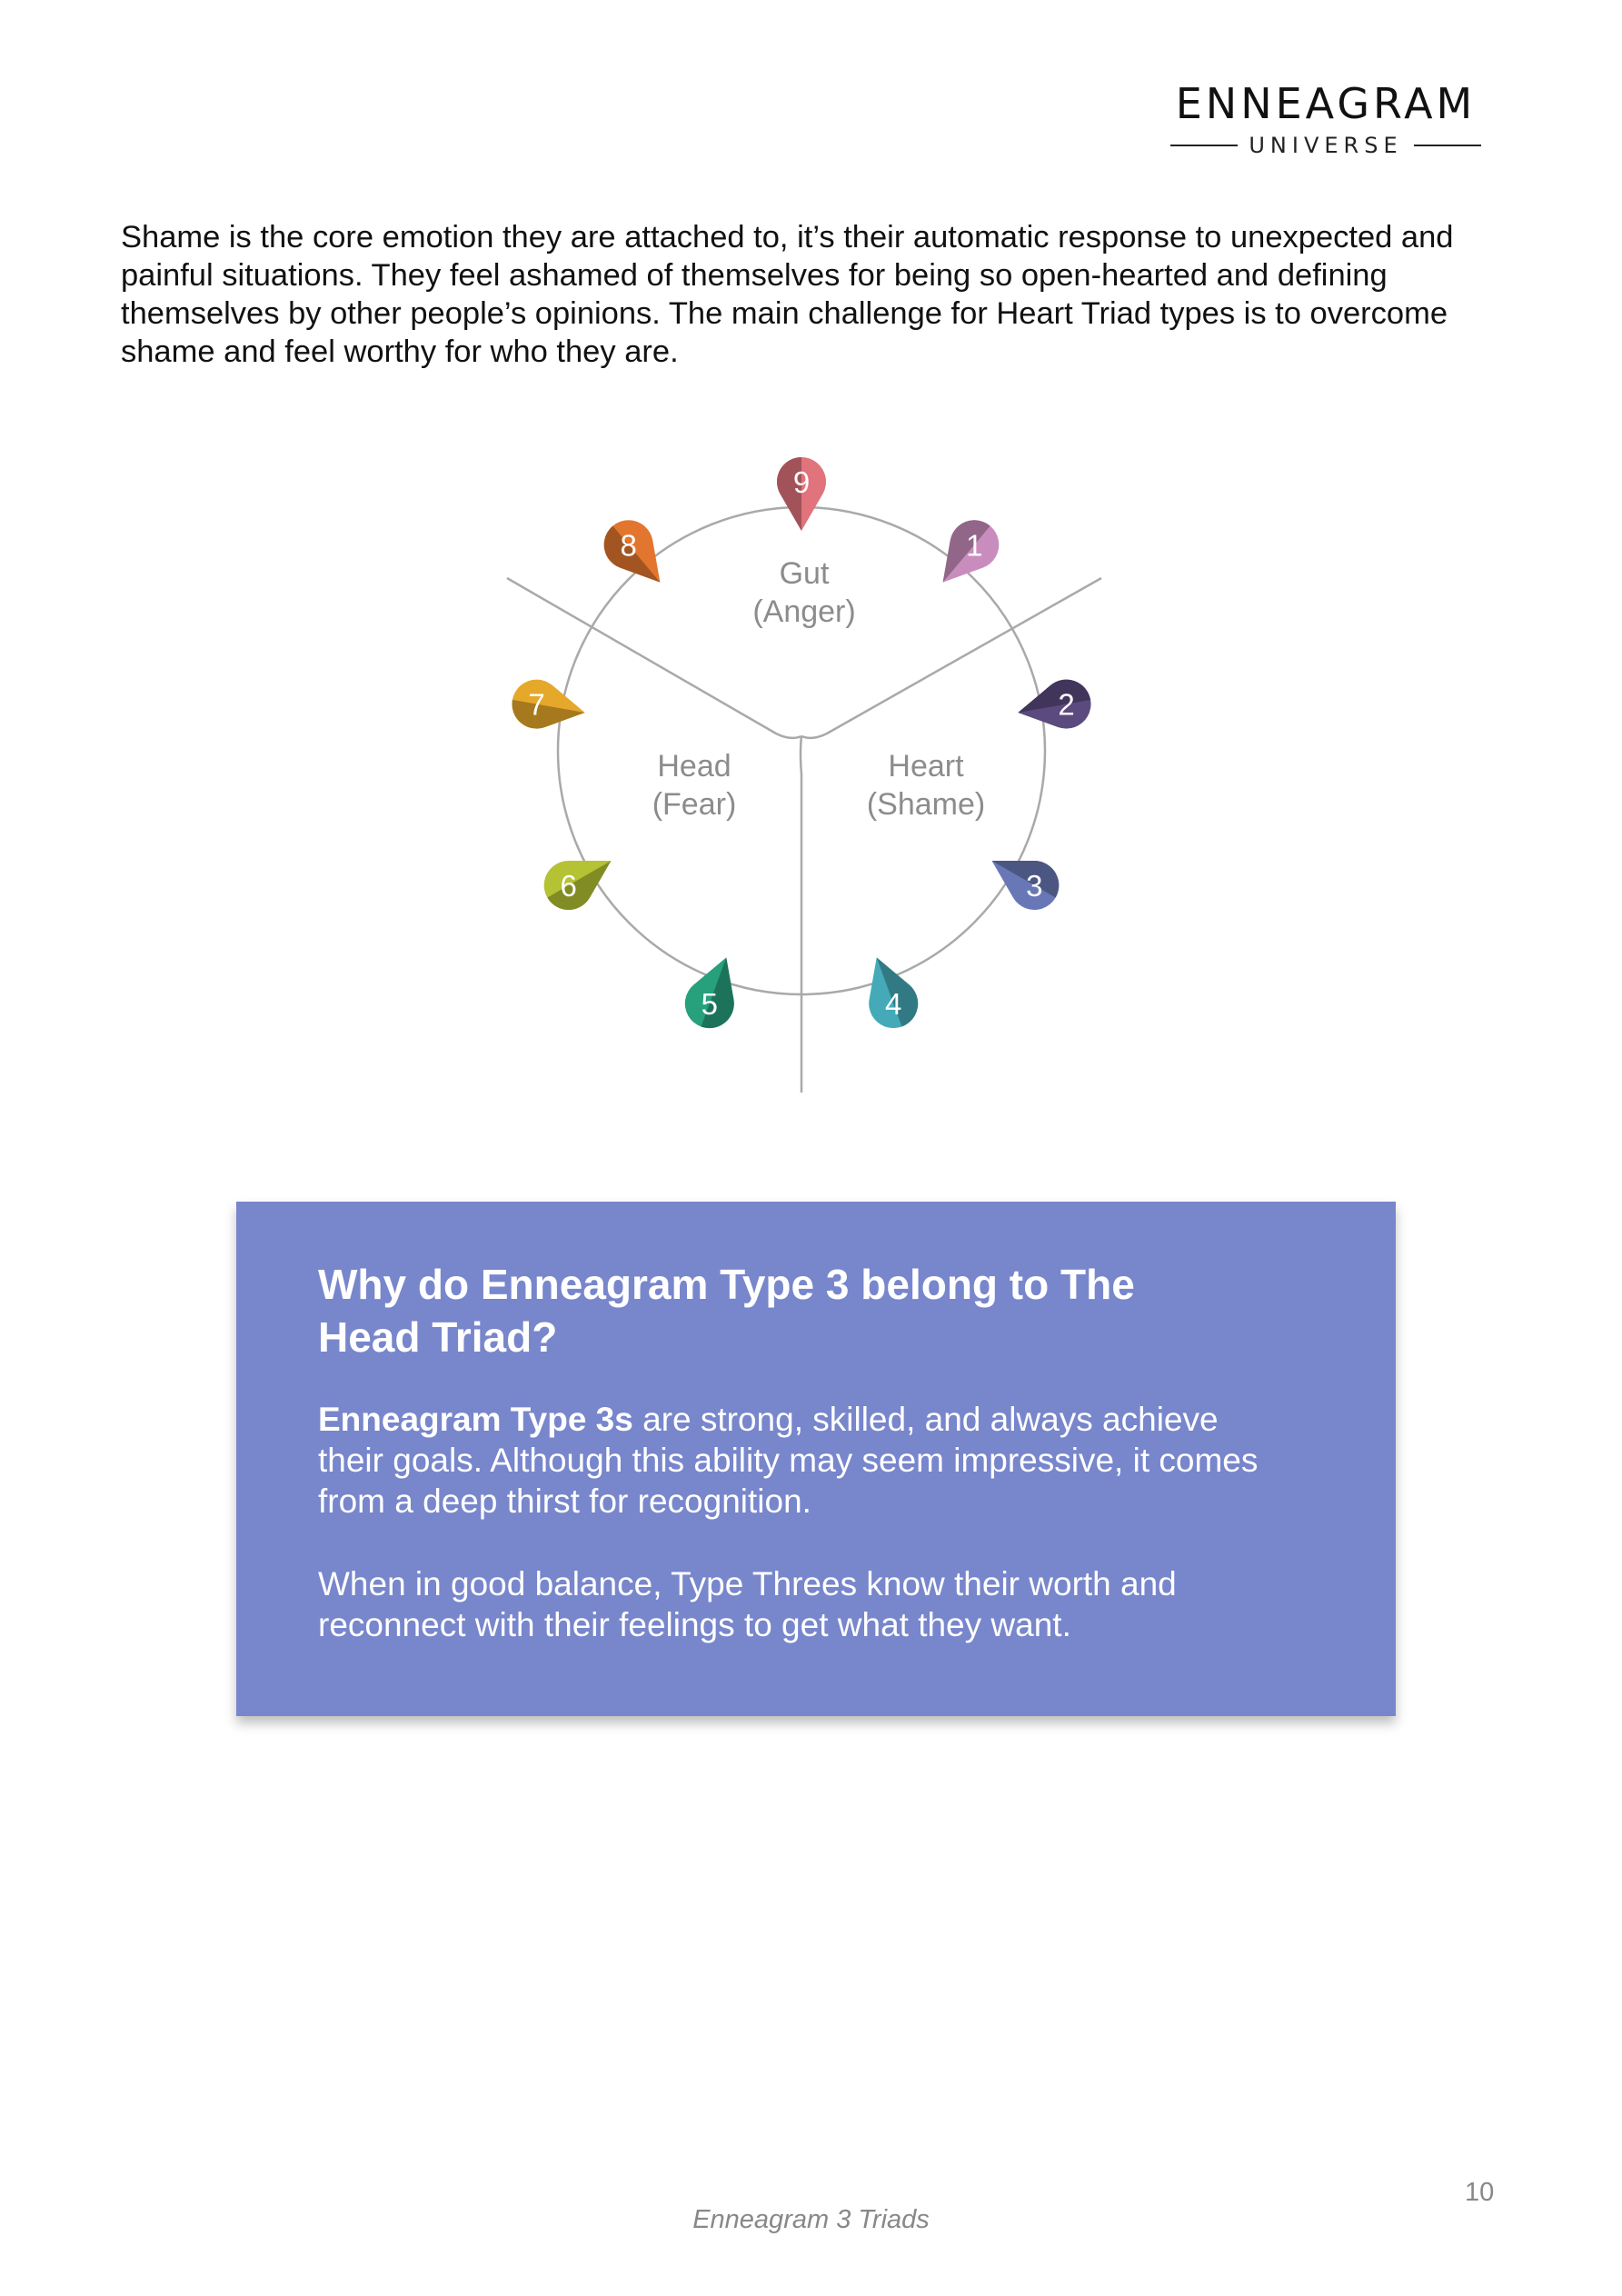 Image resolution: width=1622 pixels, height=2296 pixels. Describe the element at coordinates (1447, 145) in the screenshot. I see `logo-rule-right` at that location.